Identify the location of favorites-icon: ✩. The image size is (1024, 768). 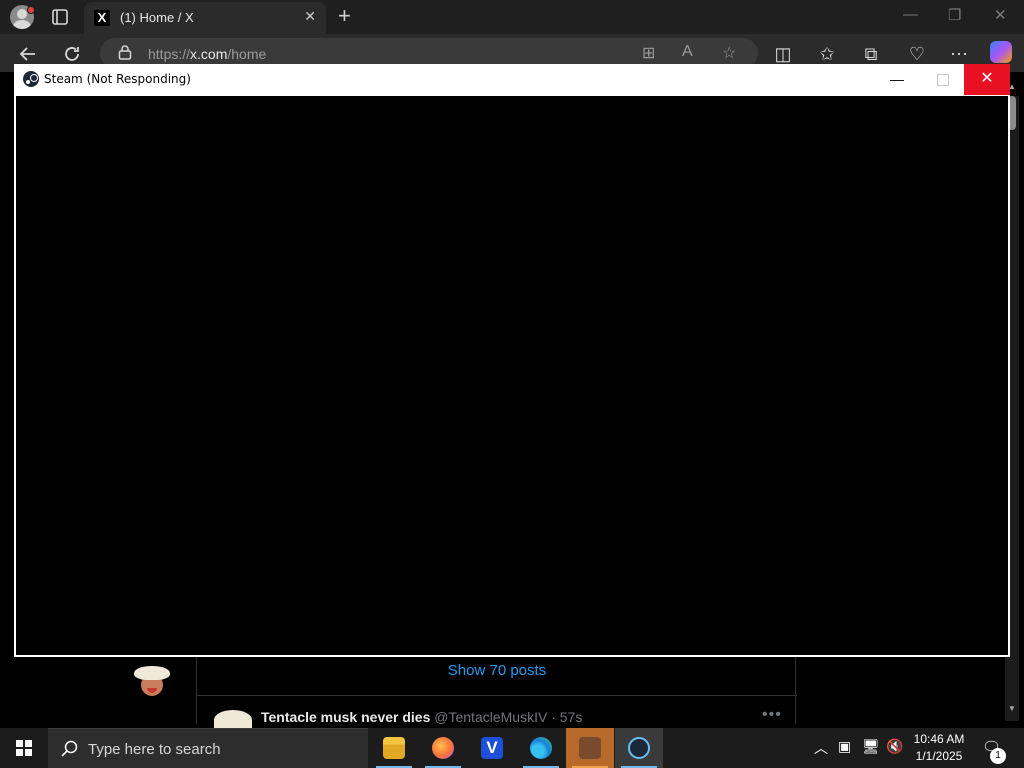
(827, 54).